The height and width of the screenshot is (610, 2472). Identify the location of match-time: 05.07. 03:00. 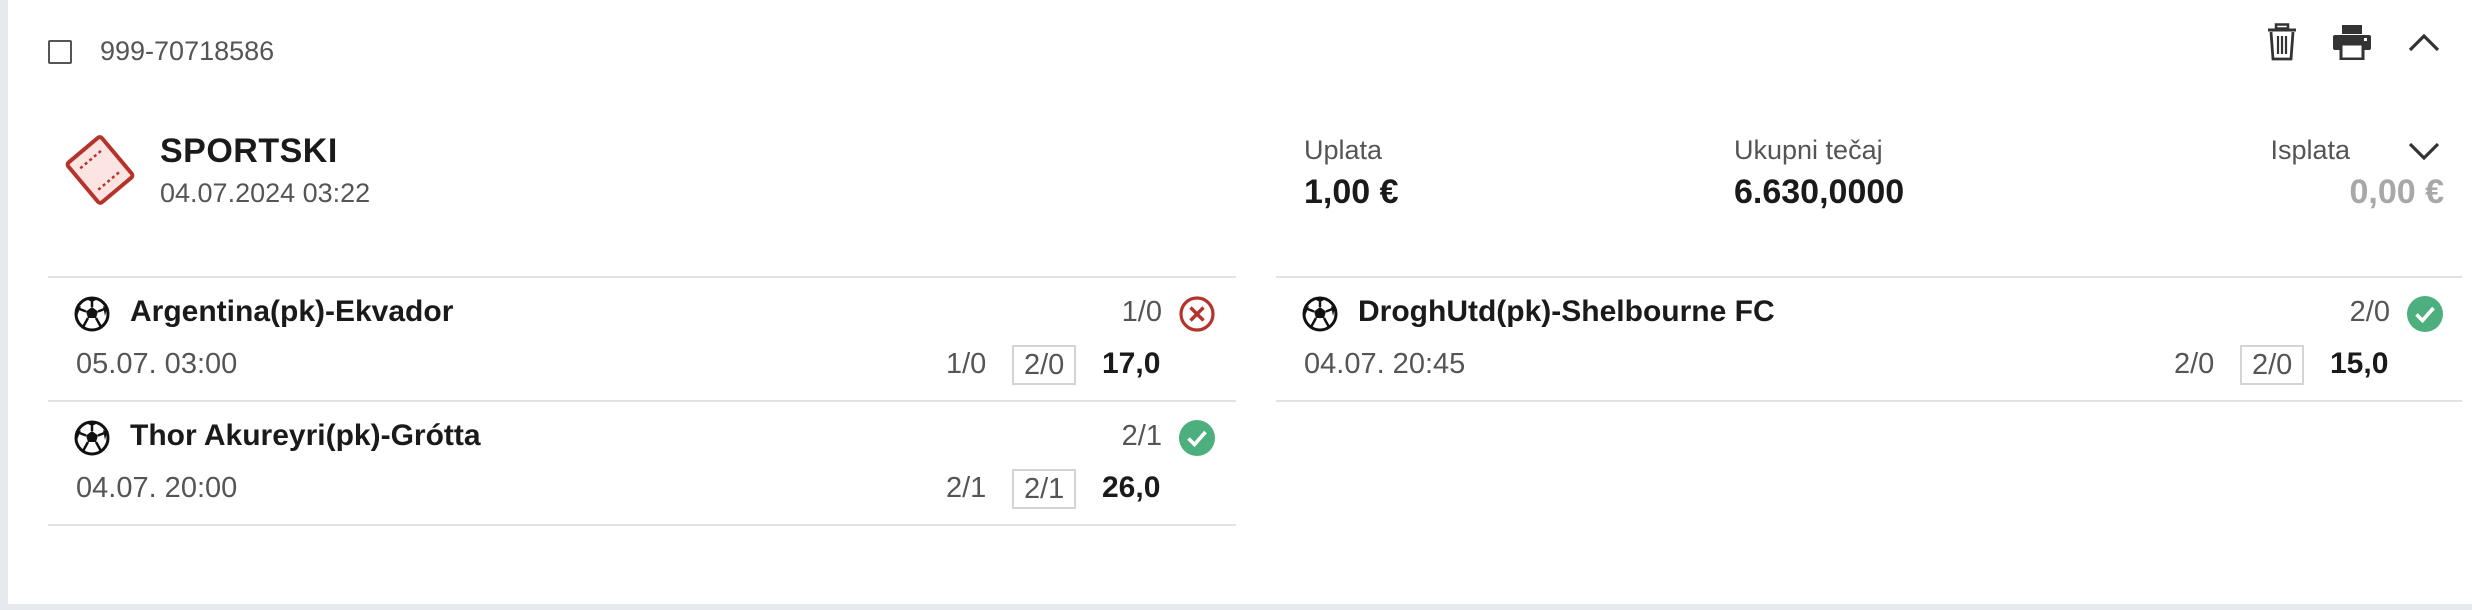
(157, 364).